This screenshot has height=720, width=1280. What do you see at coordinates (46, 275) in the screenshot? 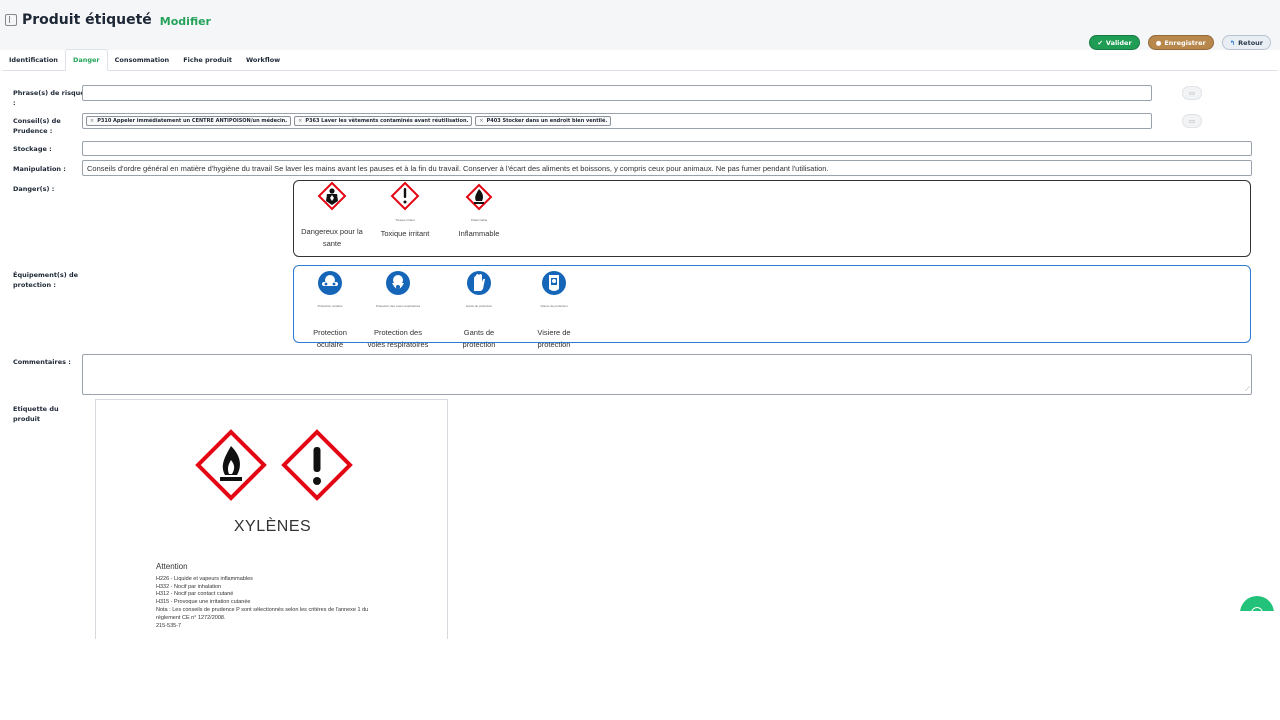
I see `equipment-label-line1: Équipement(s) de` at bounding box center [46, 275].